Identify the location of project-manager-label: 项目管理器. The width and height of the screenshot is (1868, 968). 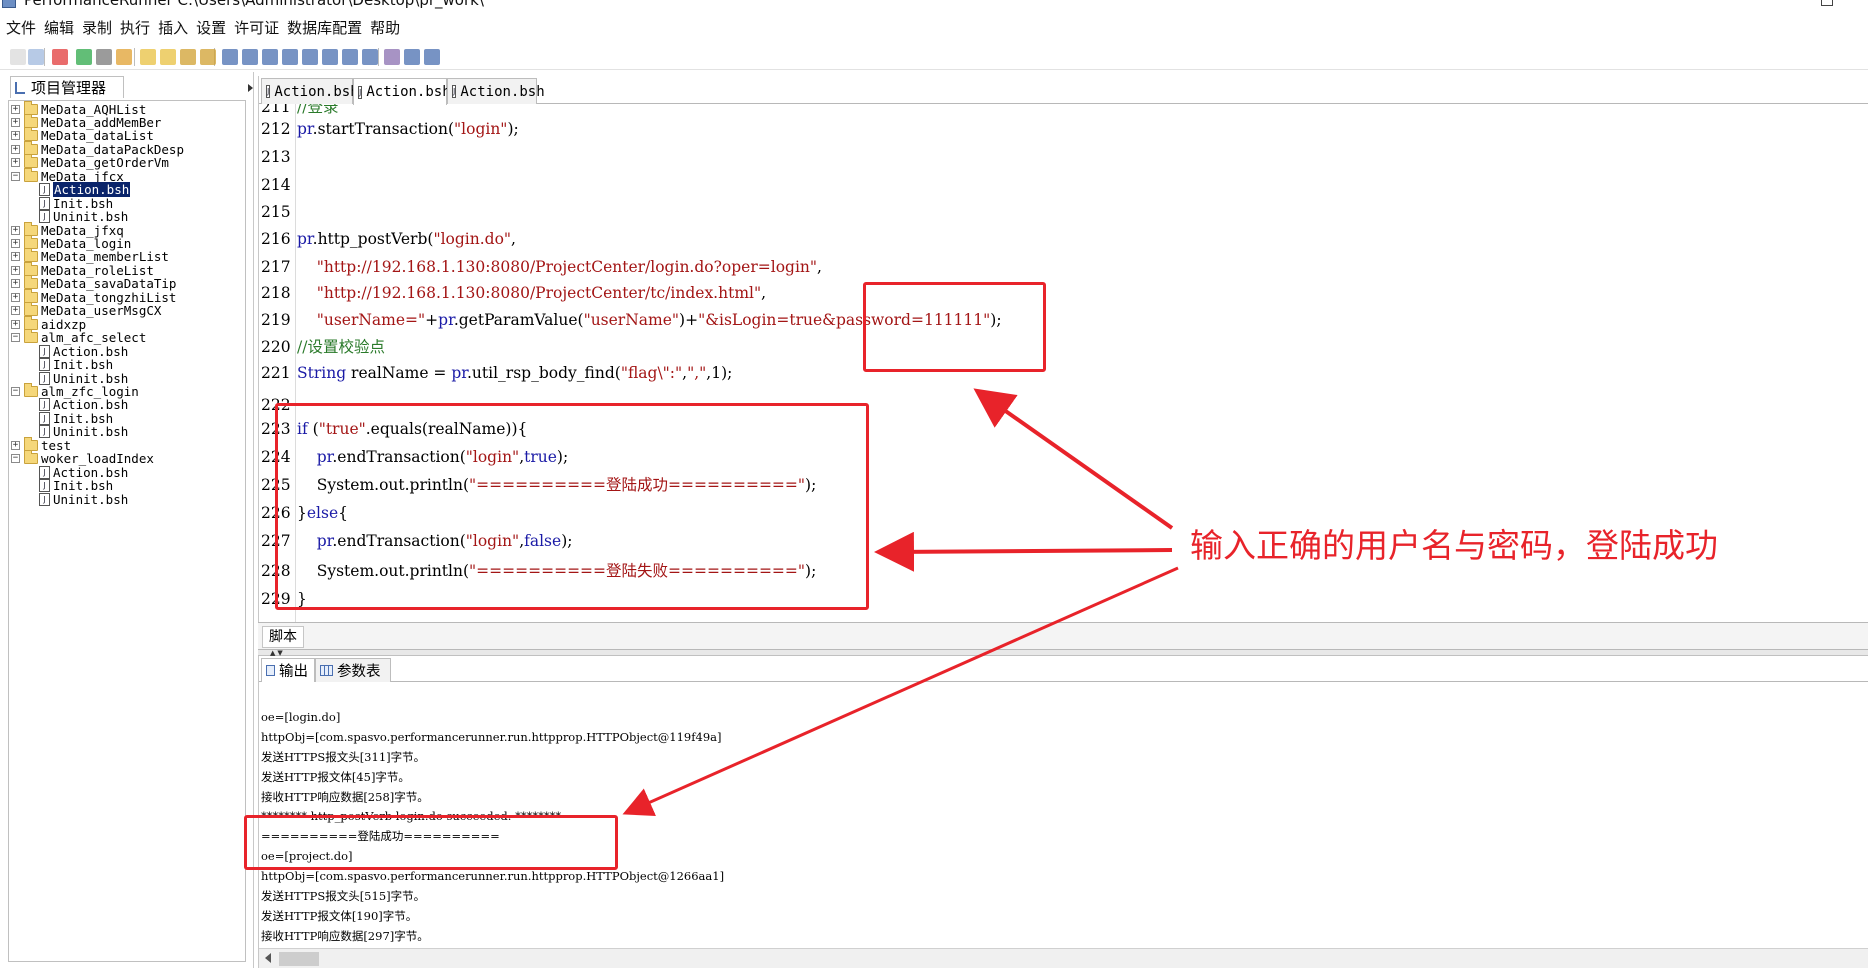
(69, 88).